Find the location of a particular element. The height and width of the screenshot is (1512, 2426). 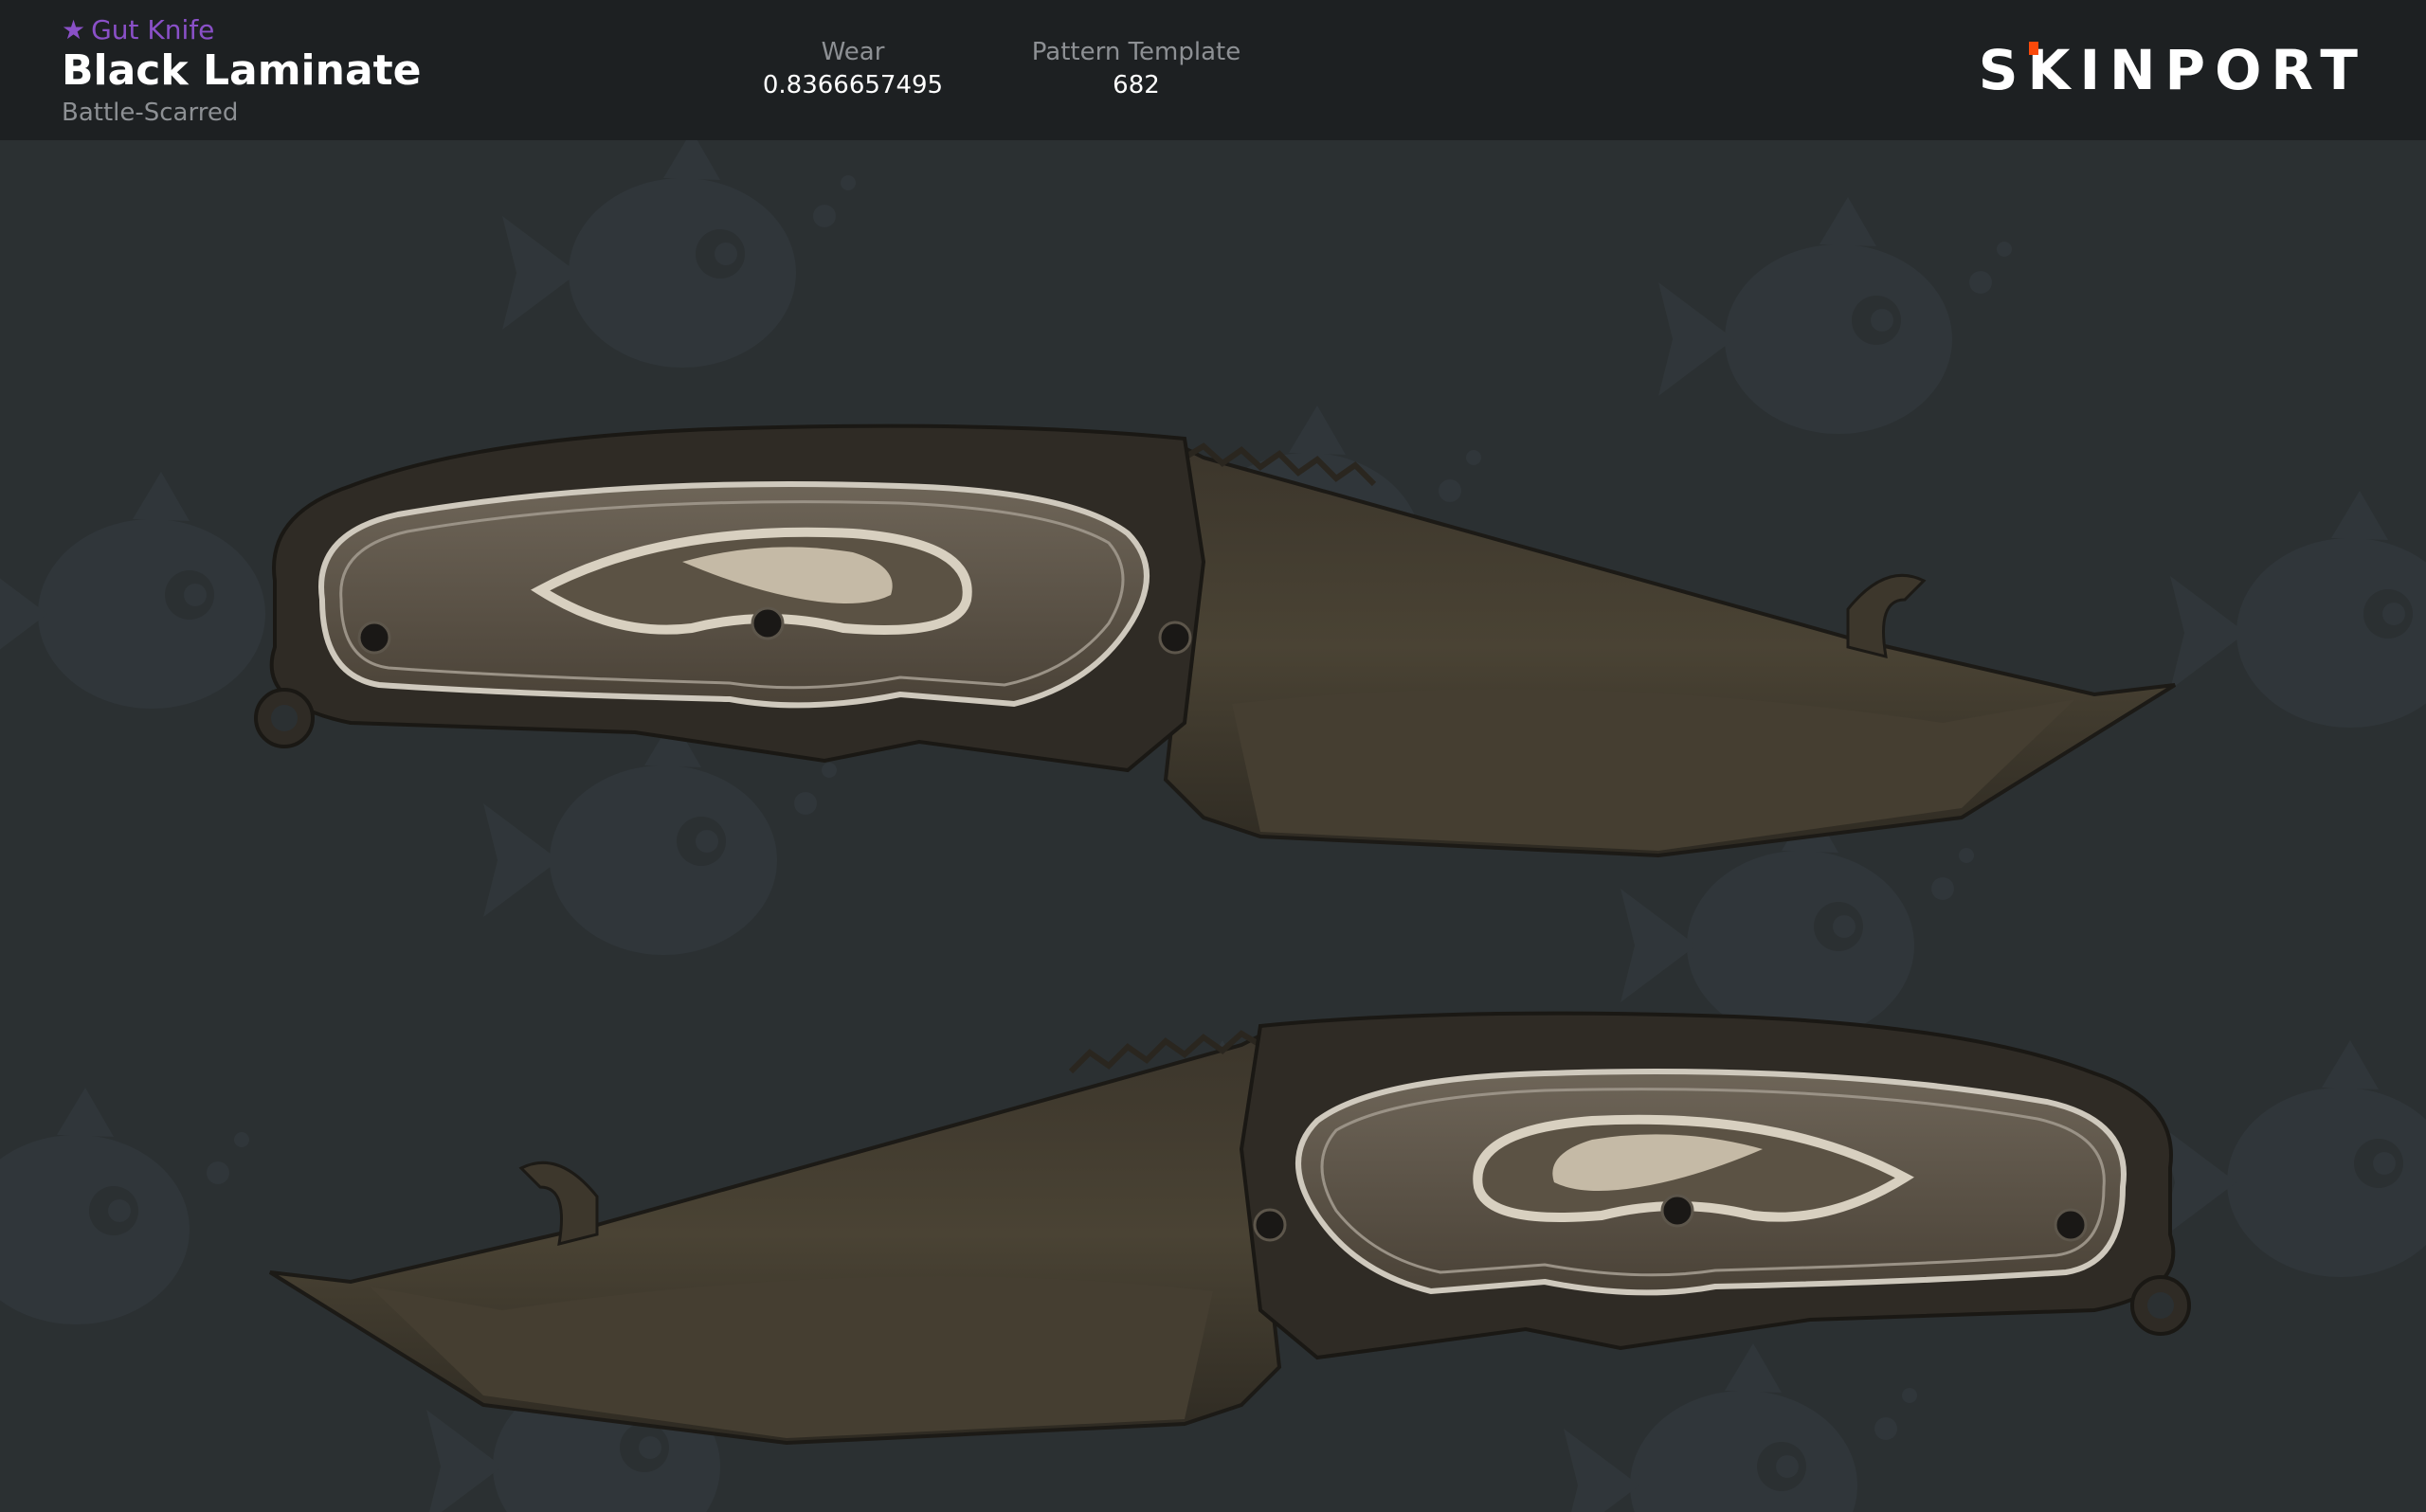

item-type: ★ Gut Knife is located at coordinates (138, 30).